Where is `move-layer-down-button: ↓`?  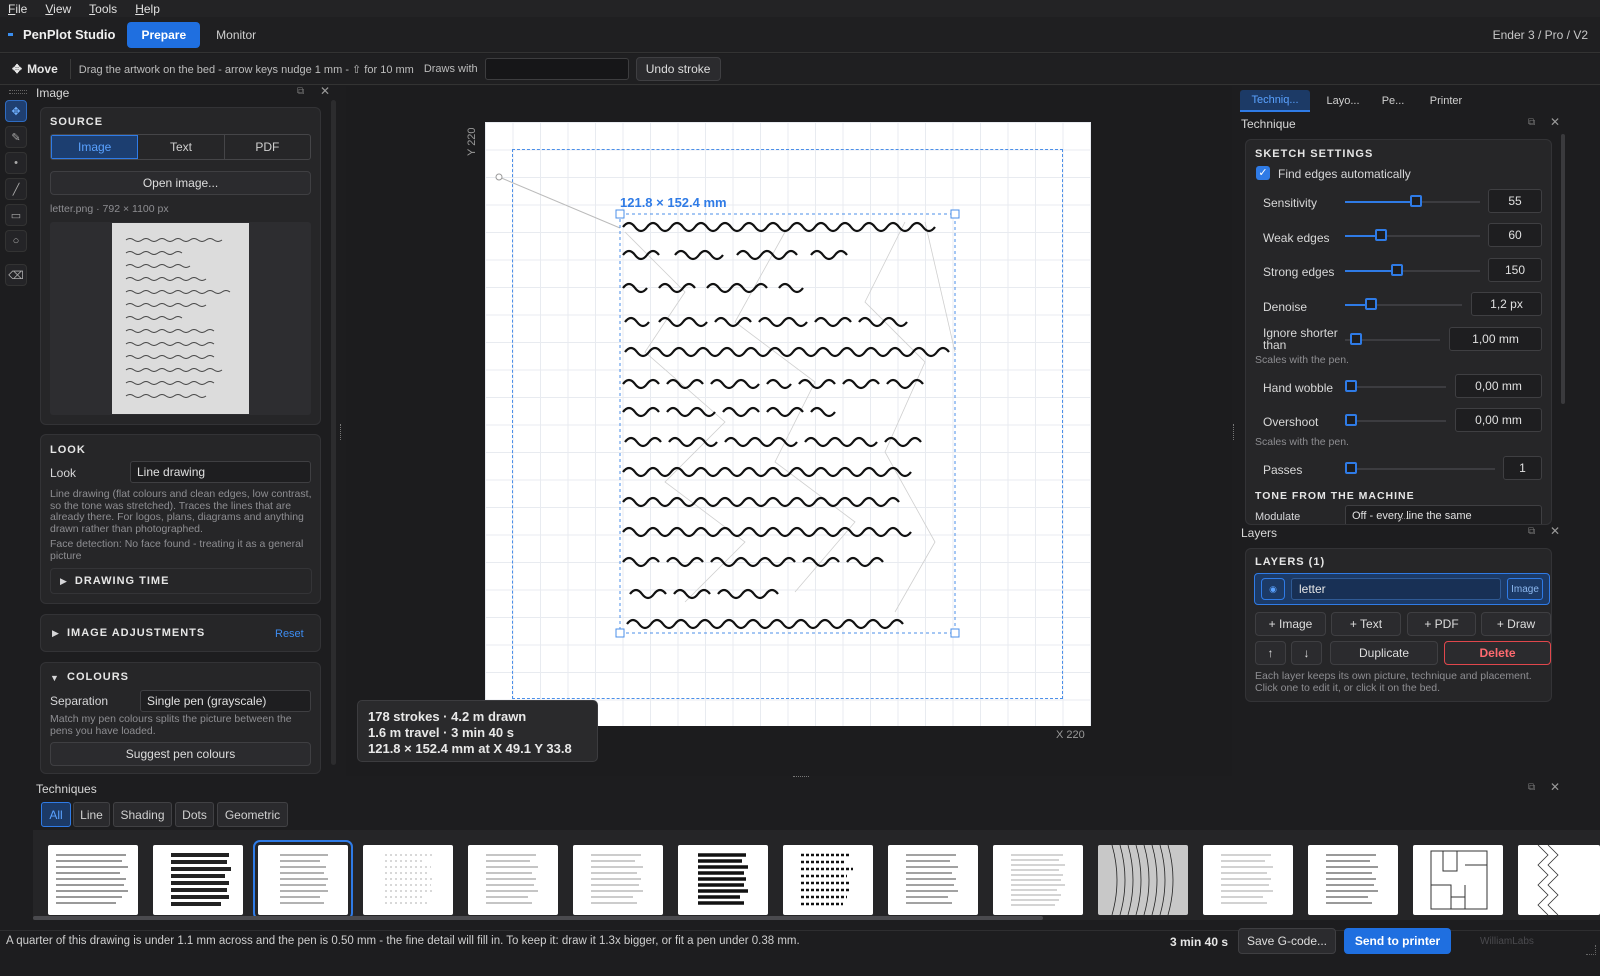 move-layer-down-button: ↓ is located at coordinates (1306, 653).